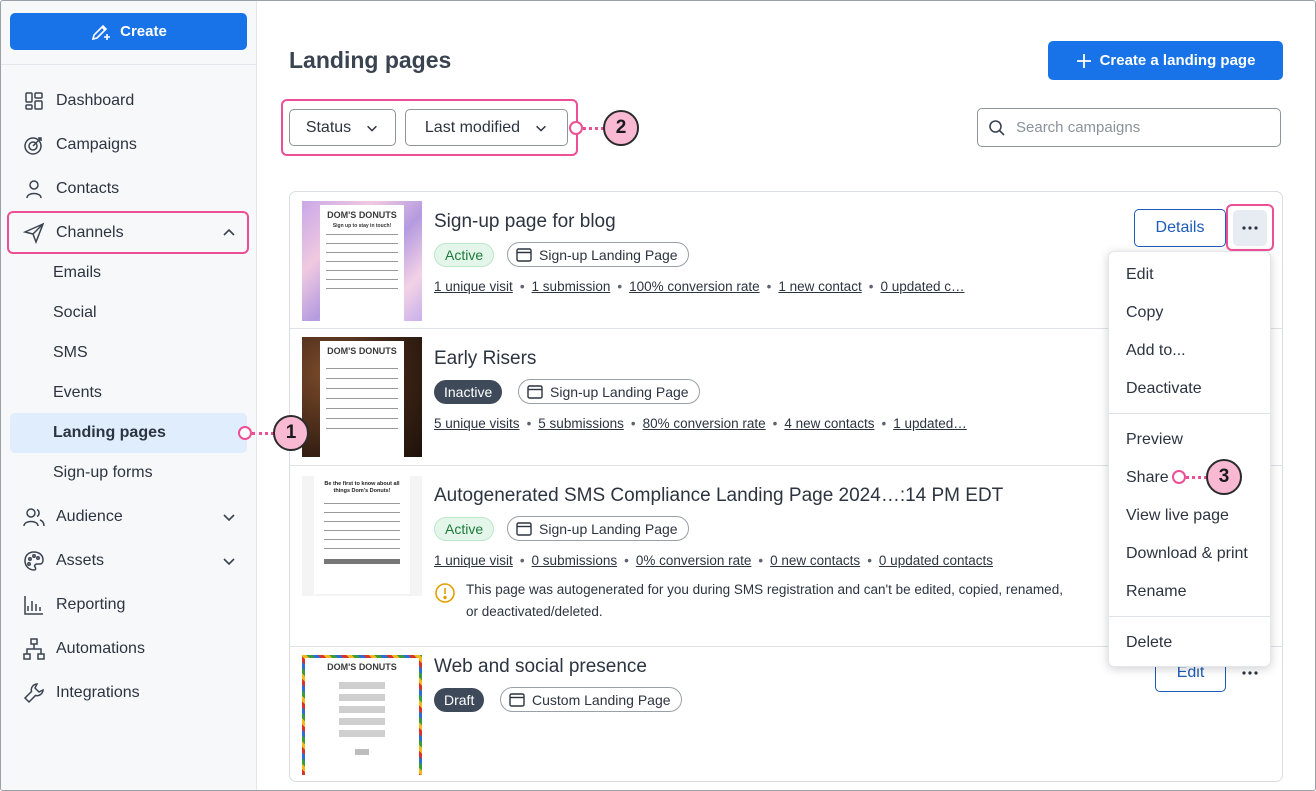 The height and width of the screenshot is (791, 1316). I want to click on search-box, so click(1129, 127).